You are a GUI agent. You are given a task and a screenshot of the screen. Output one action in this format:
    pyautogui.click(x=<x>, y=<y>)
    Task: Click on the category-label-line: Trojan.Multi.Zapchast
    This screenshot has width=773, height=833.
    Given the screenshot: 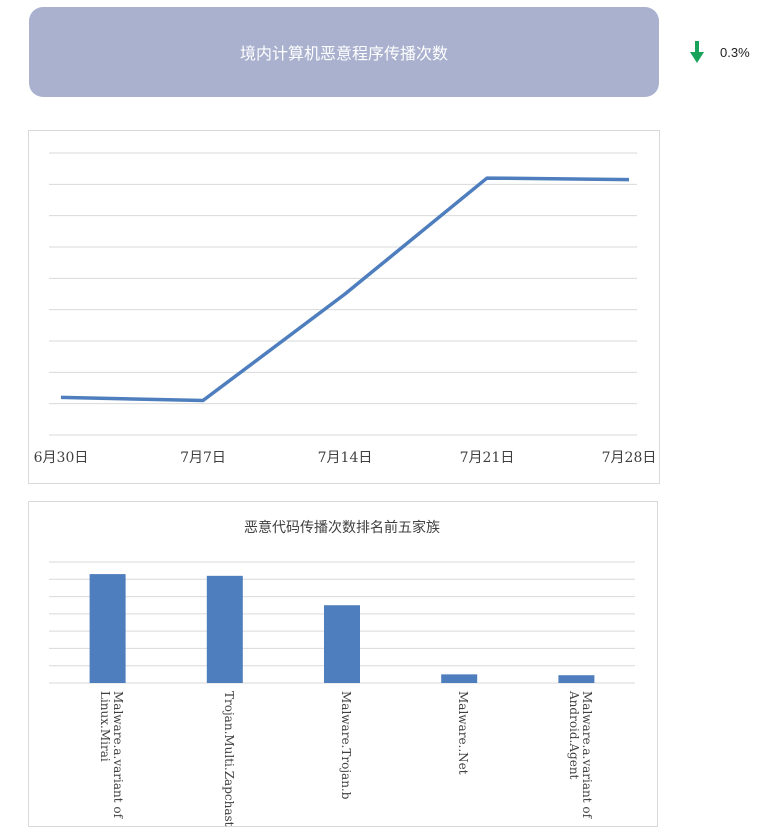 What is the action you would take?
    pyautogui.click(x=229, y=759)
    